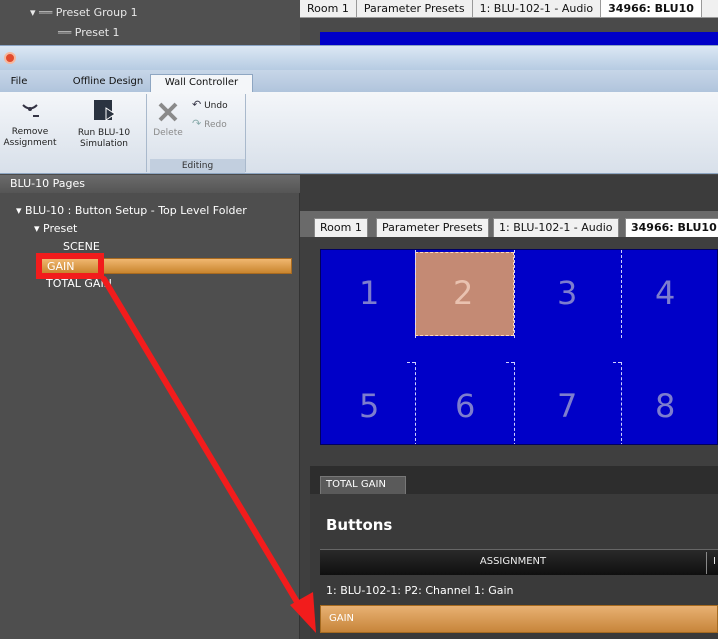 This screenshot has height=639, width=718. I want to click on buttons-heading: Buttons, so click(359, 525).